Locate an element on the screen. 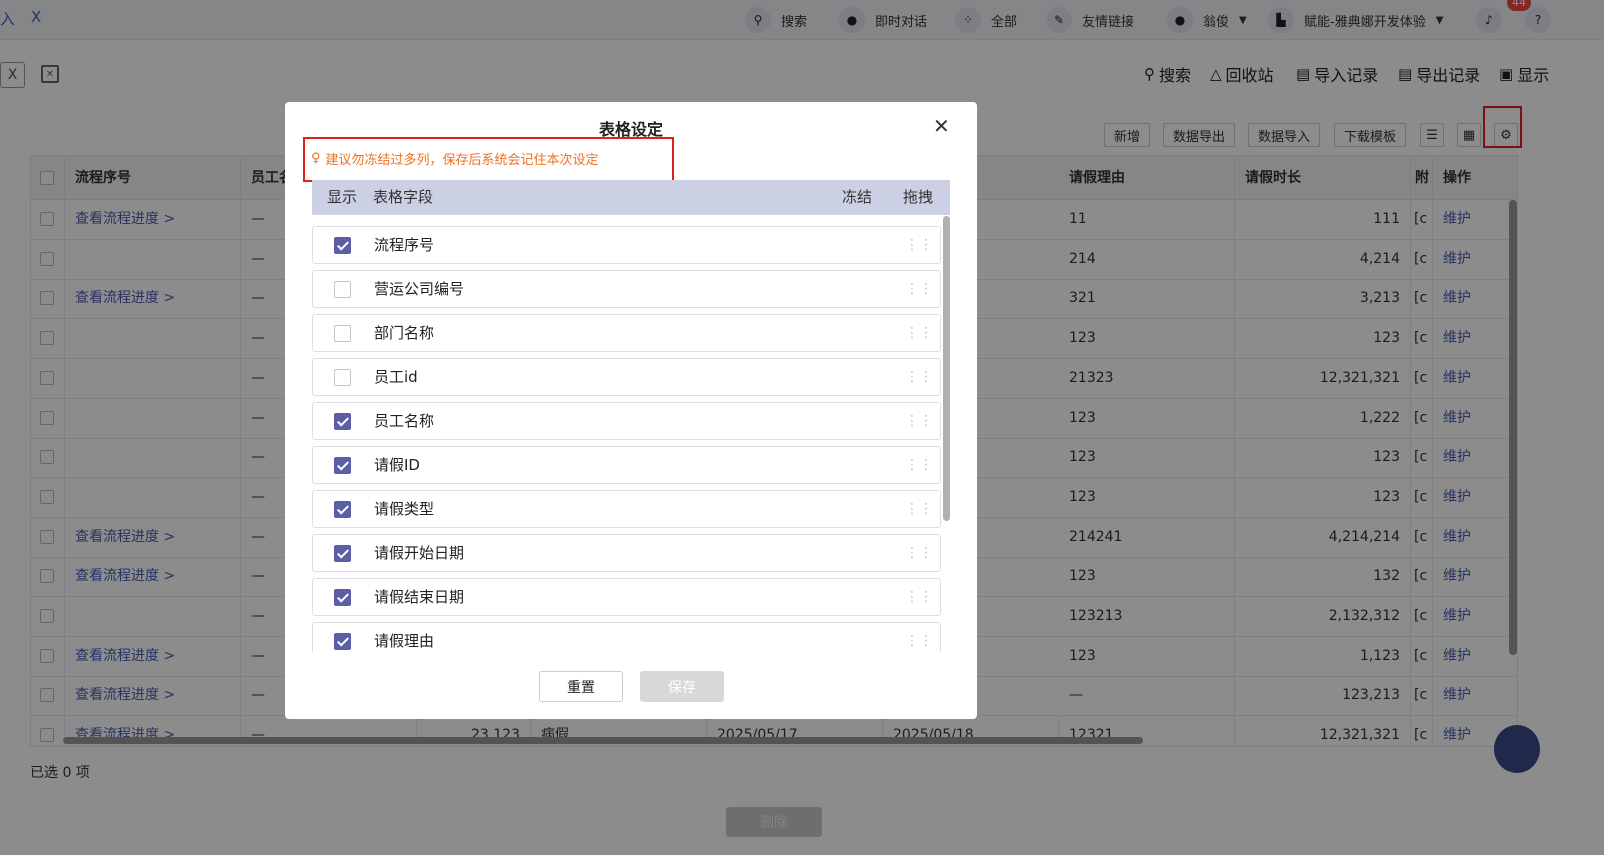 This screenshot has width=1604, height=855. field-label: 流程序号 is located at coordinates (404, 245).